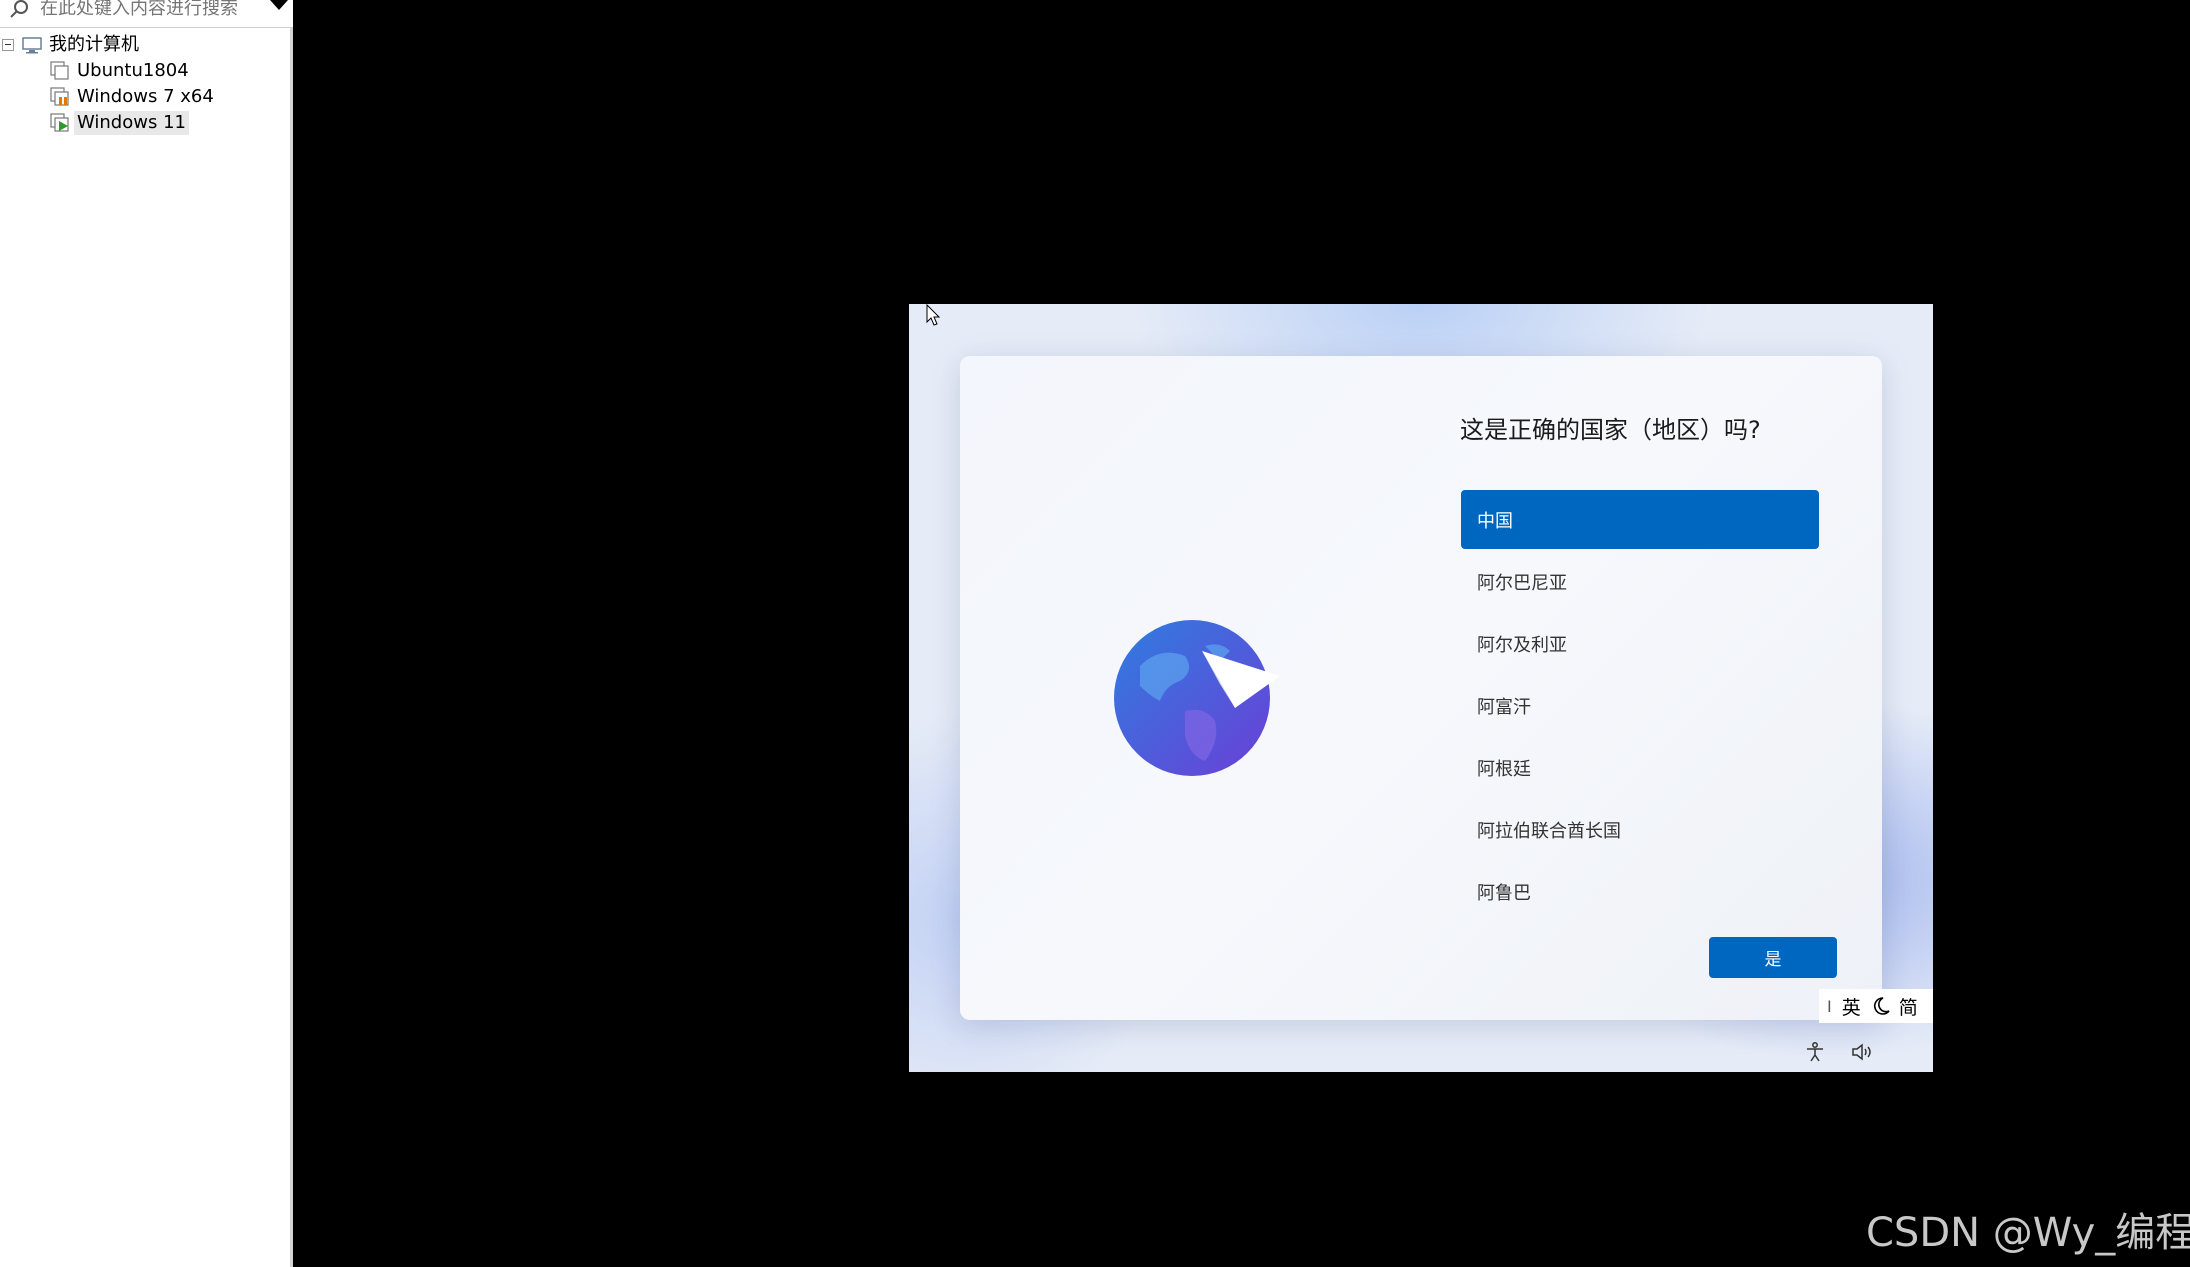  I want to click on page-title: 这是正确的国家（地区）吗?, so click(1610, 430).